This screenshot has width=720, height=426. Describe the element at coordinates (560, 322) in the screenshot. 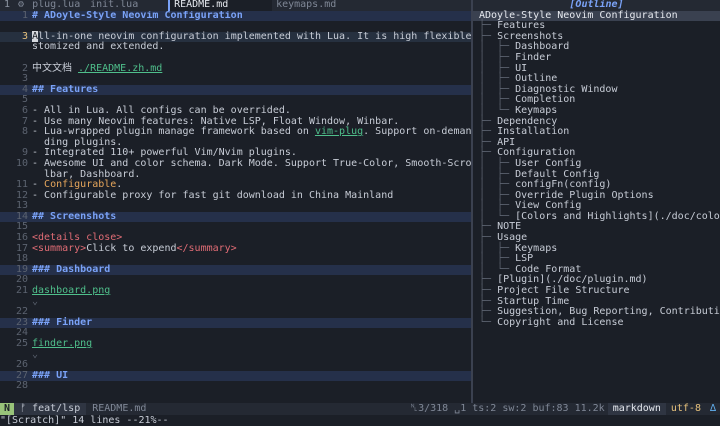

I see `outline-item-label: Copyright and License` at that location.